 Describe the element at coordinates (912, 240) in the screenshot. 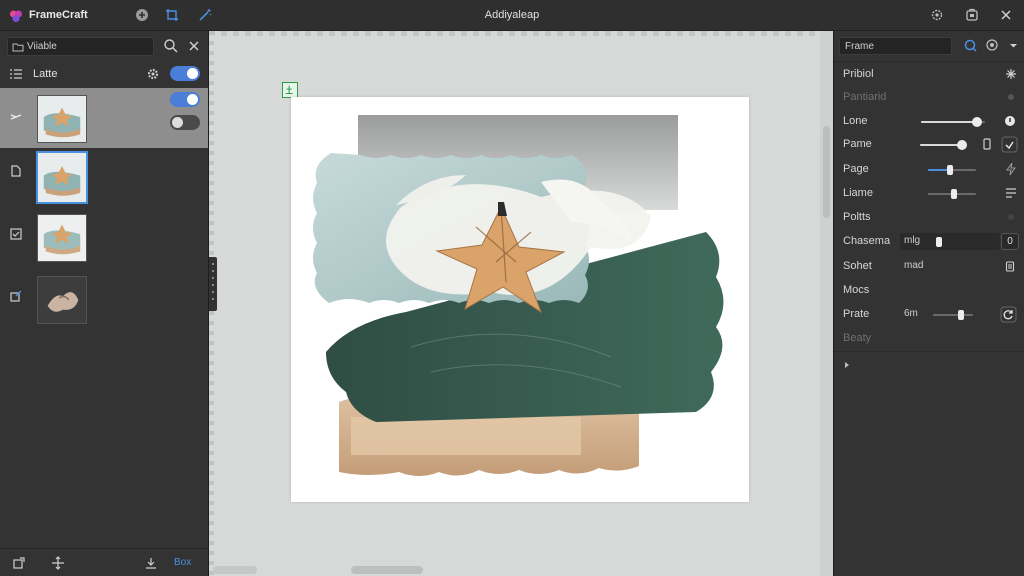

I see `chasema-value: mlg` at that location.